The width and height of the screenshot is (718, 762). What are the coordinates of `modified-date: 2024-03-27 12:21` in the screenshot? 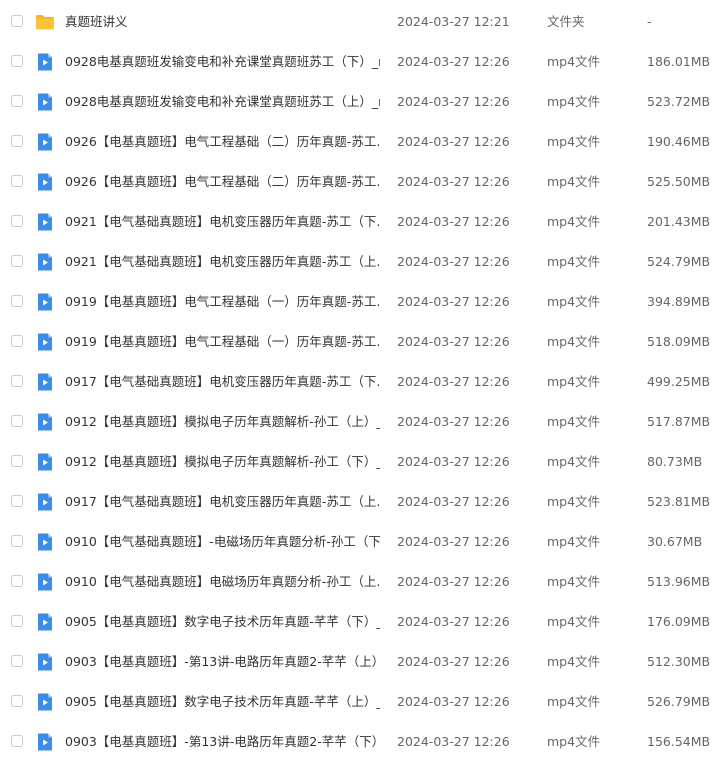 It's located at (453, 21).